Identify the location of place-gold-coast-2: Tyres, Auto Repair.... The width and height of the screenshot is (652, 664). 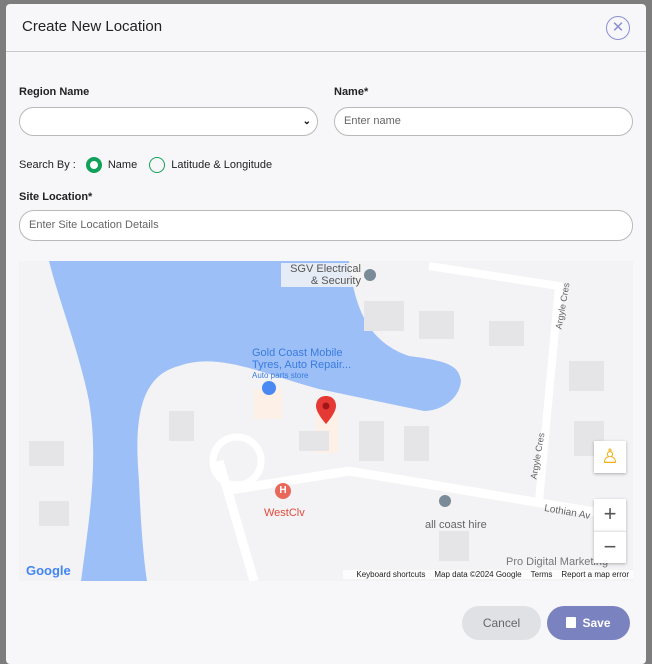
(301, 365).